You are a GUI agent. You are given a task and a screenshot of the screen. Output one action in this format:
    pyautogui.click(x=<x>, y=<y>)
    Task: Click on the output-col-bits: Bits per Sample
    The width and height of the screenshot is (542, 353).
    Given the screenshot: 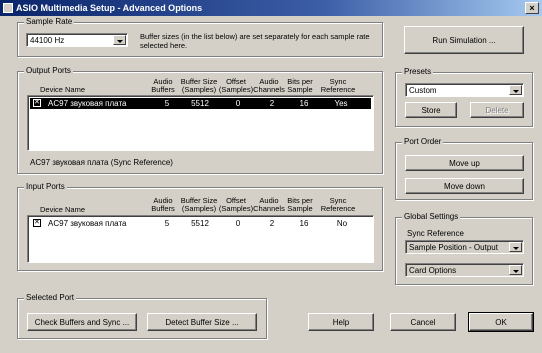 What is the action you would take?
    pyautogui.click(x=300, y=85)
    